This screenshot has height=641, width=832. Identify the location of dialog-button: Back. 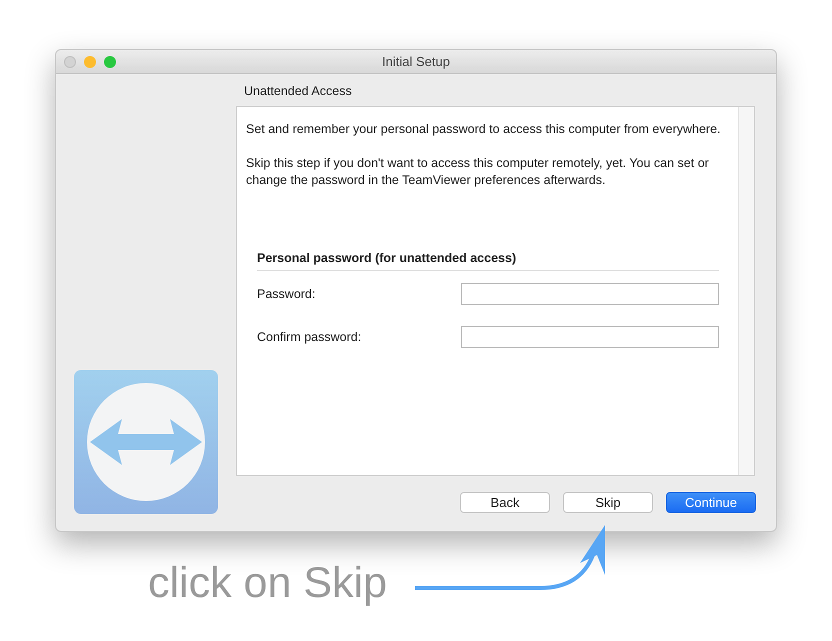
(505, 502).